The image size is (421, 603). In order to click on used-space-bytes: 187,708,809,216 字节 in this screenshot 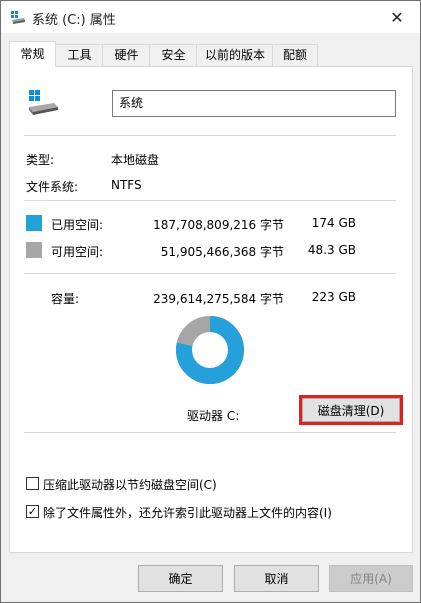, I will do `click(218, 225)`.